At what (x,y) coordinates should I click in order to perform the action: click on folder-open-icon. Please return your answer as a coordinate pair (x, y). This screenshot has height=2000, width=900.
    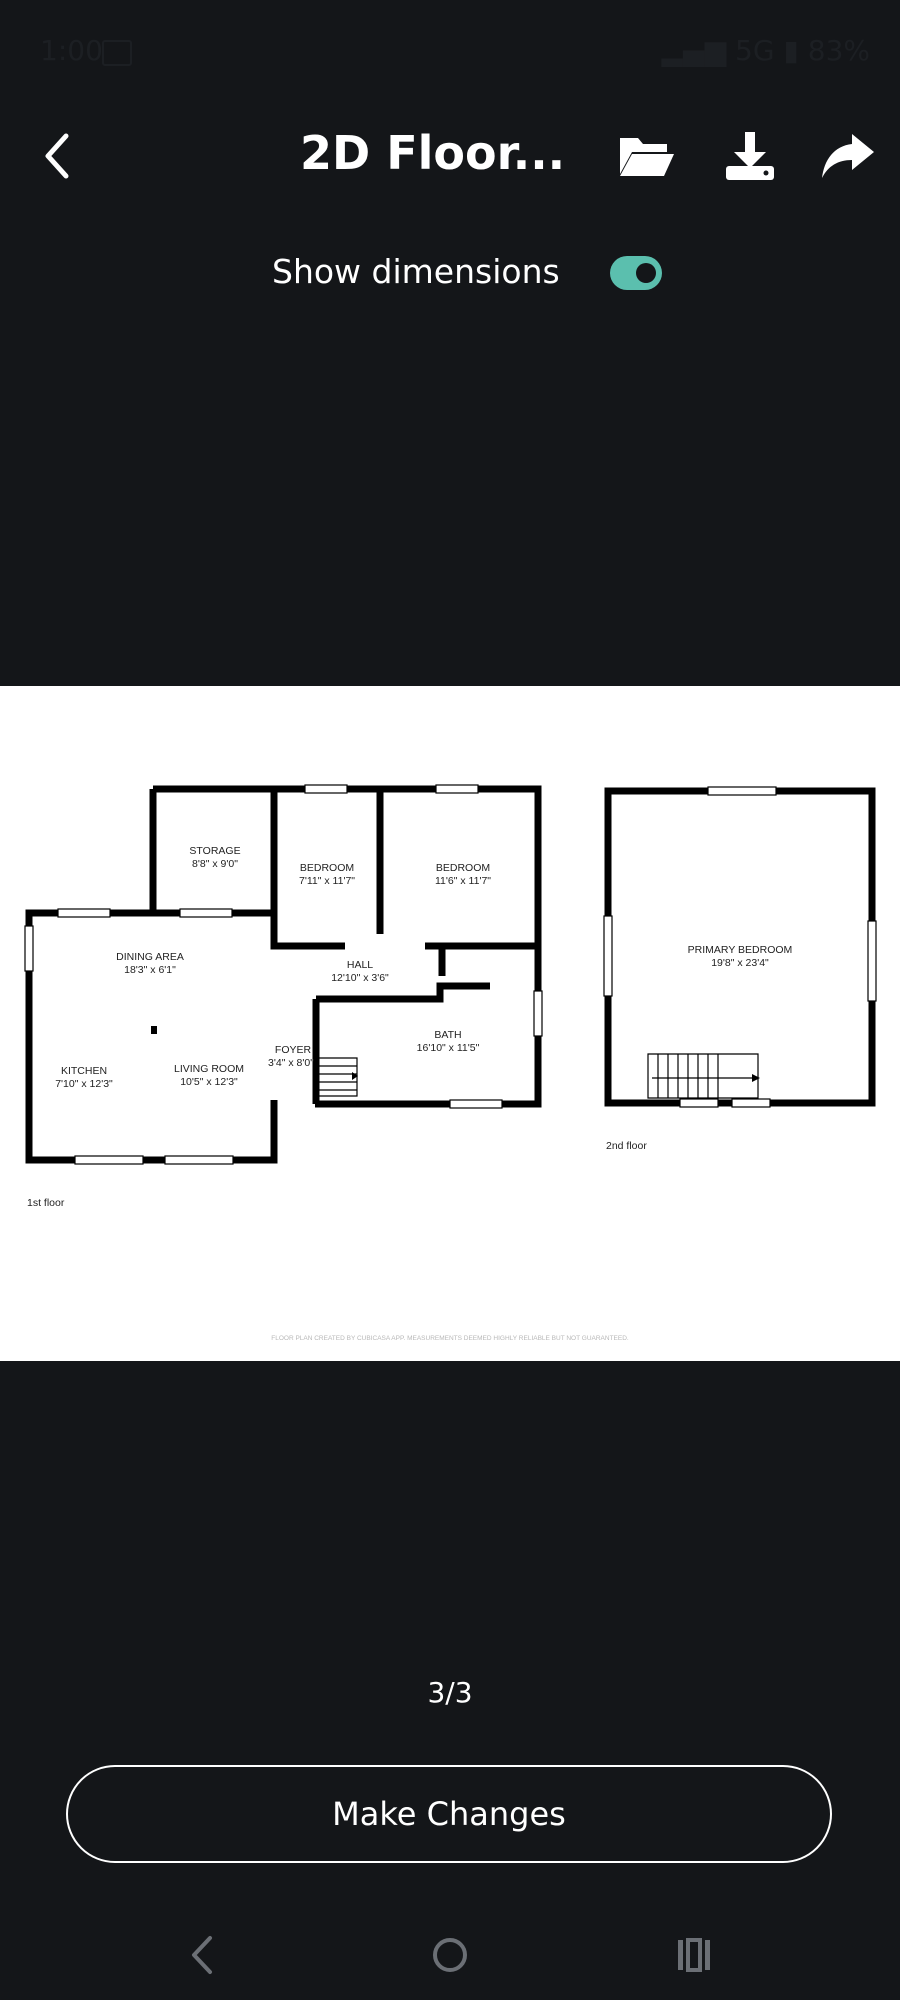
    Looking at the image, I should click on (646, 156).